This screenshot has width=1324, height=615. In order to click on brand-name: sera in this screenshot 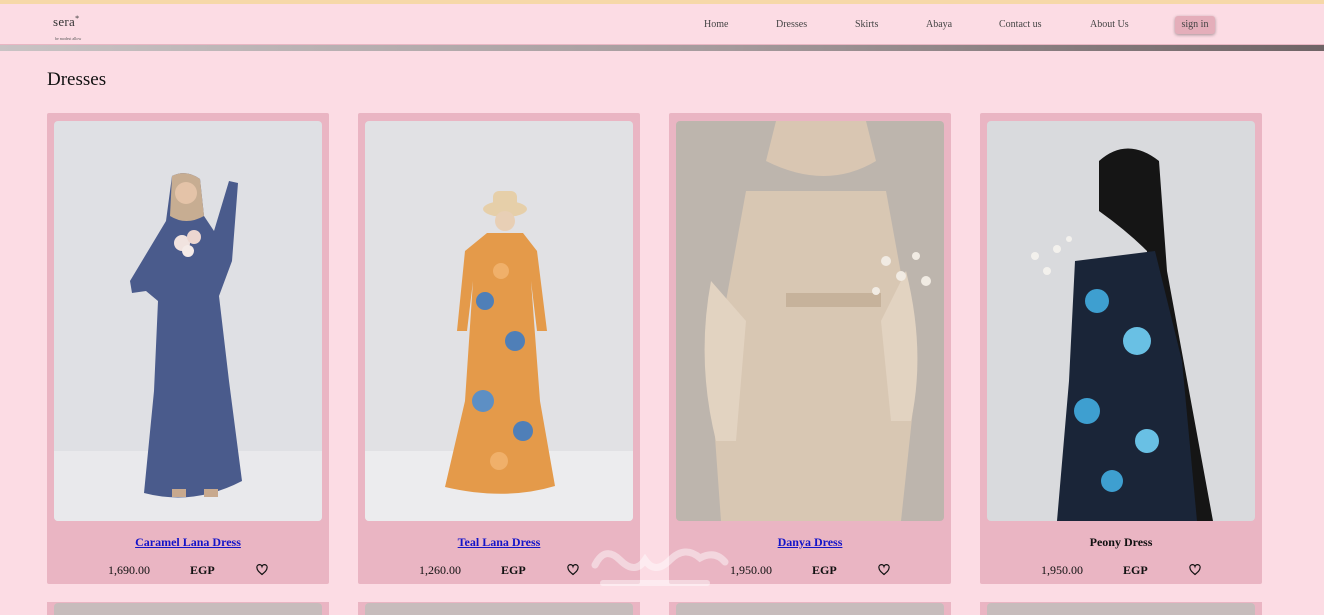, I will do `click(64, 21)`.